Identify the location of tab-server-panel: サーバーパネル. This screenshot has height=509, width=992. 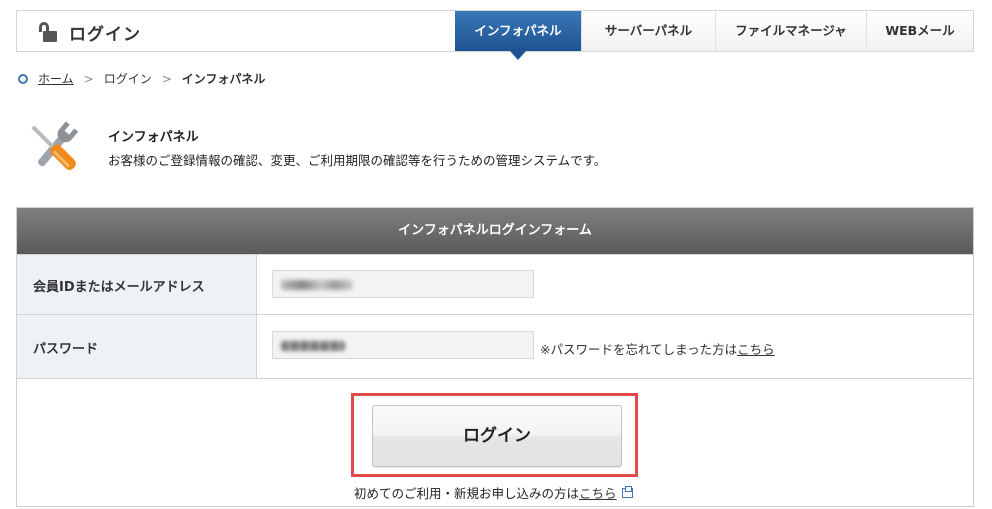
(648, 31).